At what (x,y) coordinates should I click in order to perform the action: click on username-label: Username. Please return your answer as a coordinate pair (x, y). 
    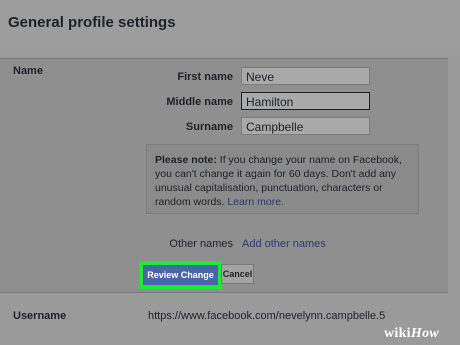
    Looking at the image, I should click on (40, 316).